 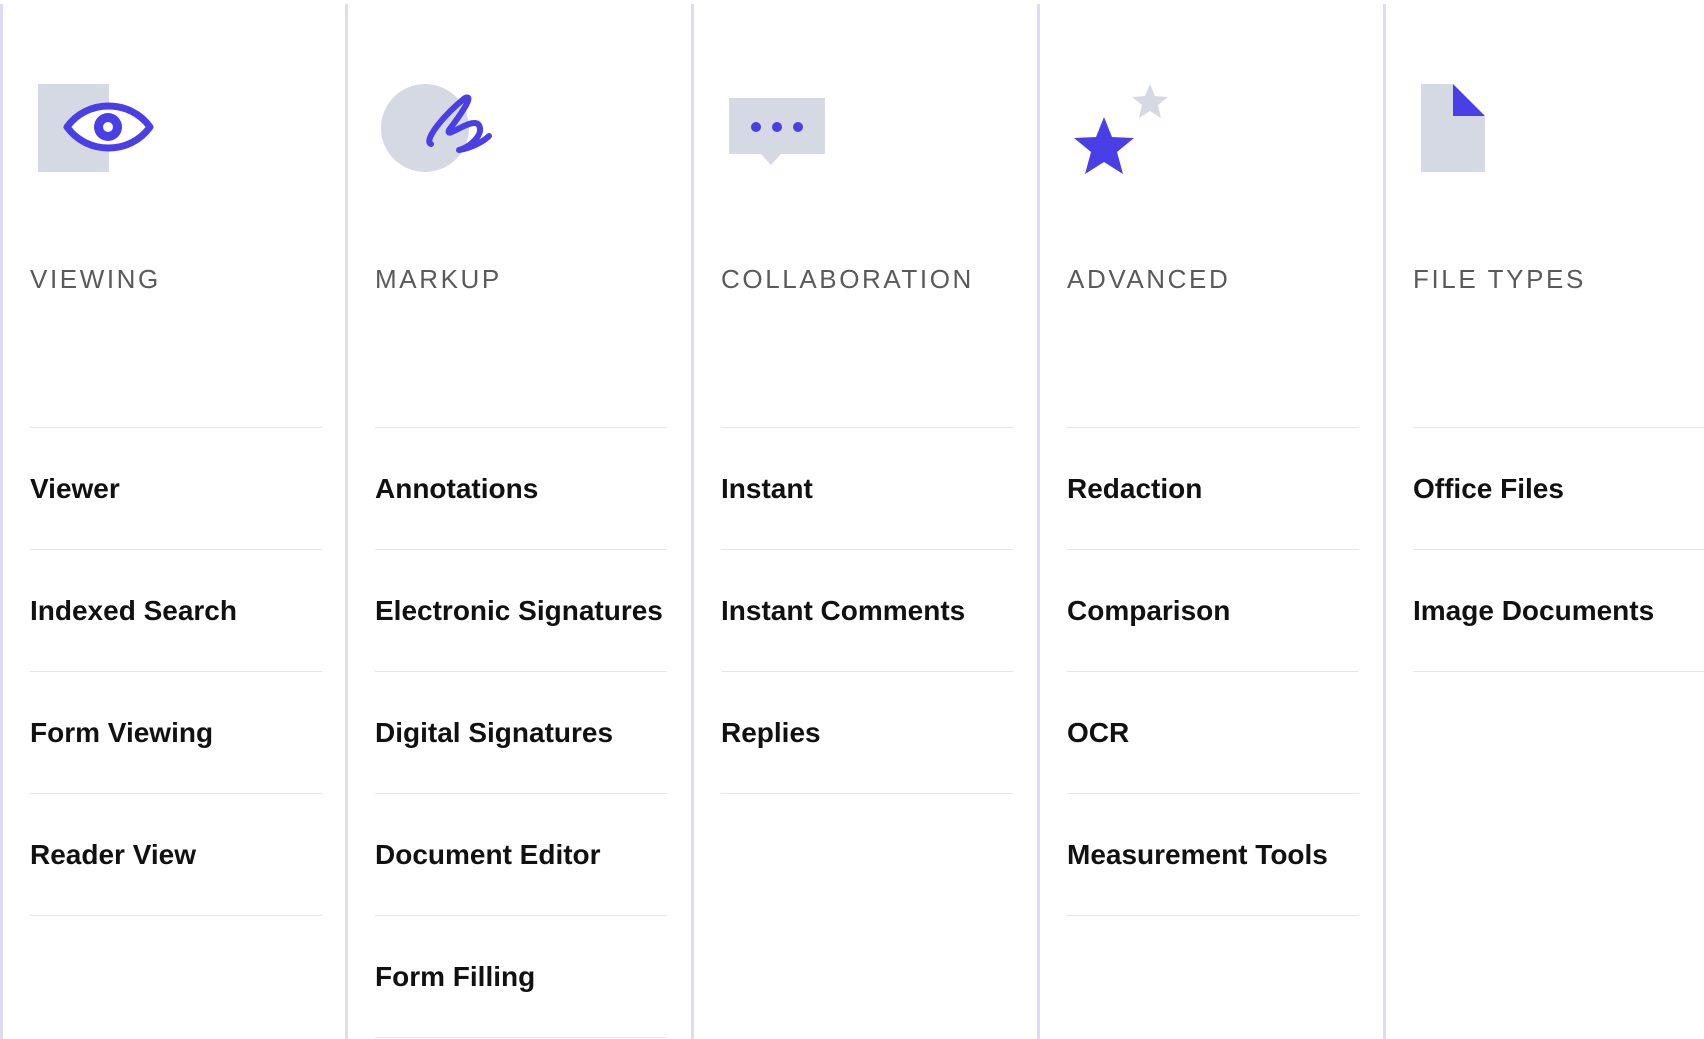 I want to click on feature-link-viewer: Viewer, so click(x=176, y=489).